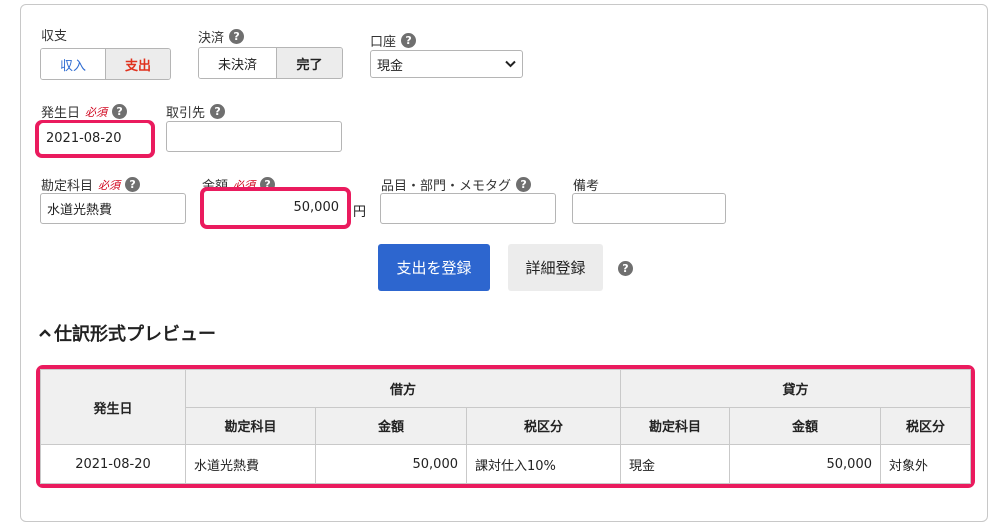  What do you see at coordinates (805, 464) in the screenshot?
I see `cell-credit-amount: 50,000` at bounding box center [805, 464].